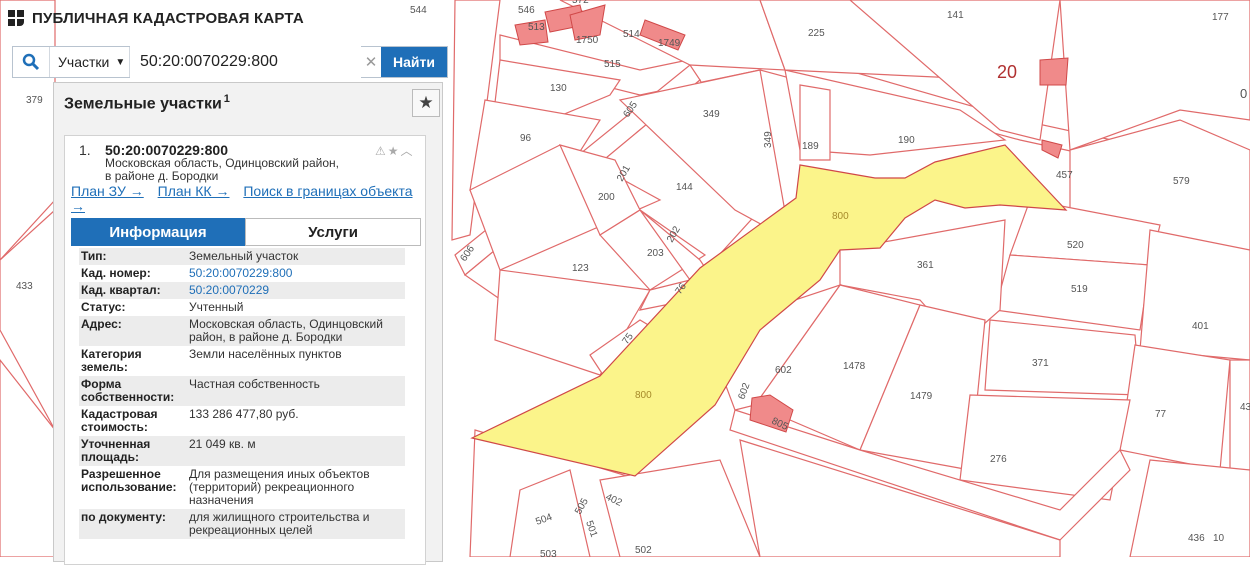  What do you see at coordinates (1161, 414) in the screenshot?
I see `svg-text: 77` at bounding box center [1161, 414].